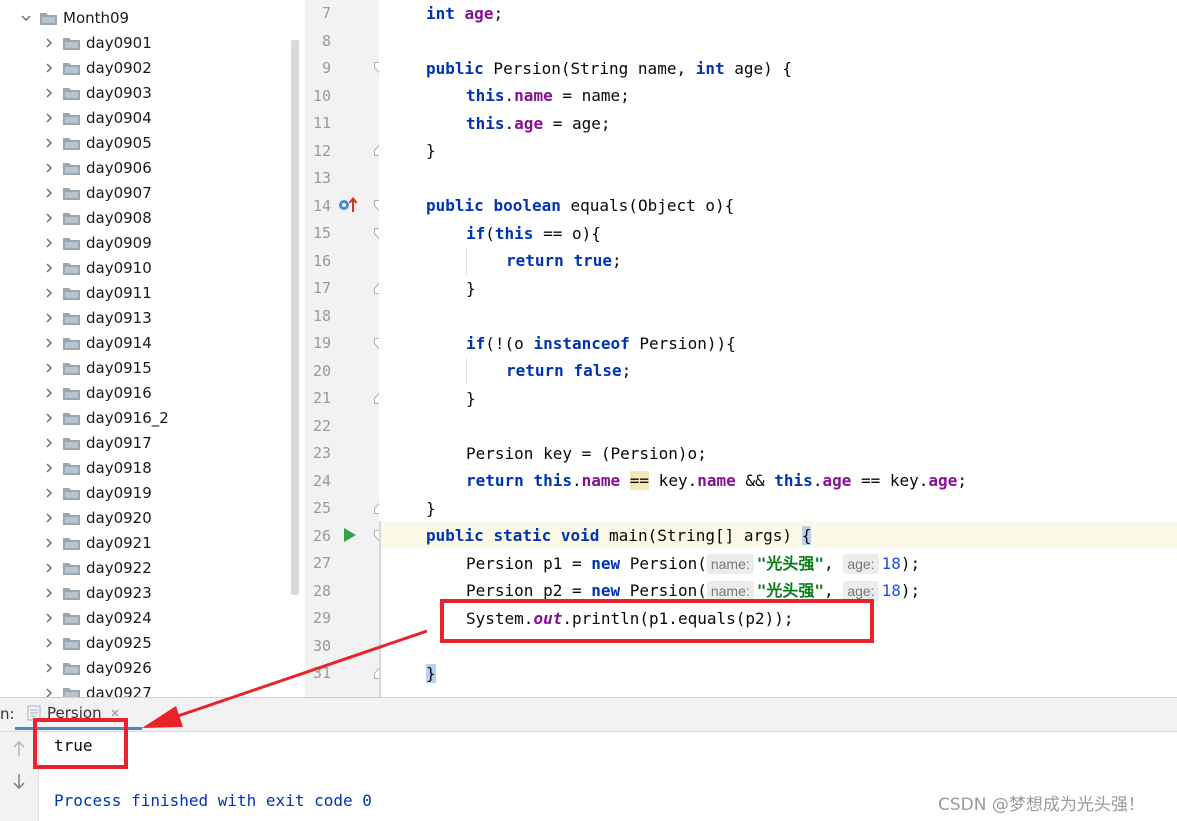 The width and height of the screenshot is (1177, 821). What do you see at coordinates (80, 743) in the screenshot?
I see `annotation-box-output` at bounding box center [80, 743].